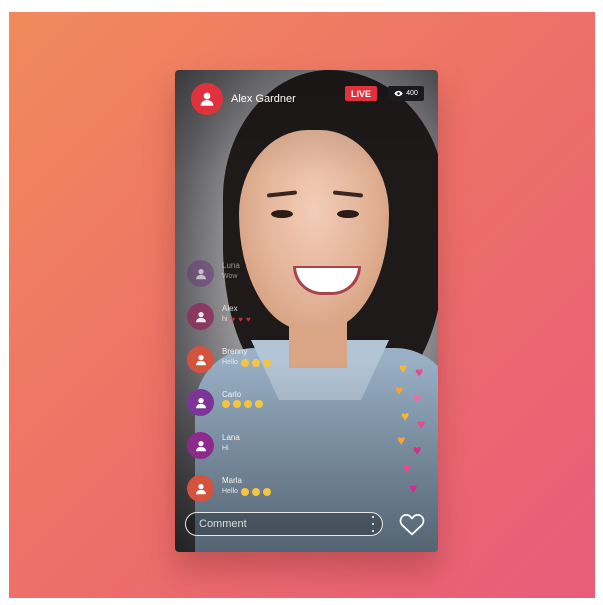 This screenshot has width=603, height=605. I want to click on comment-item: Lana Hi, so click(267, 449).